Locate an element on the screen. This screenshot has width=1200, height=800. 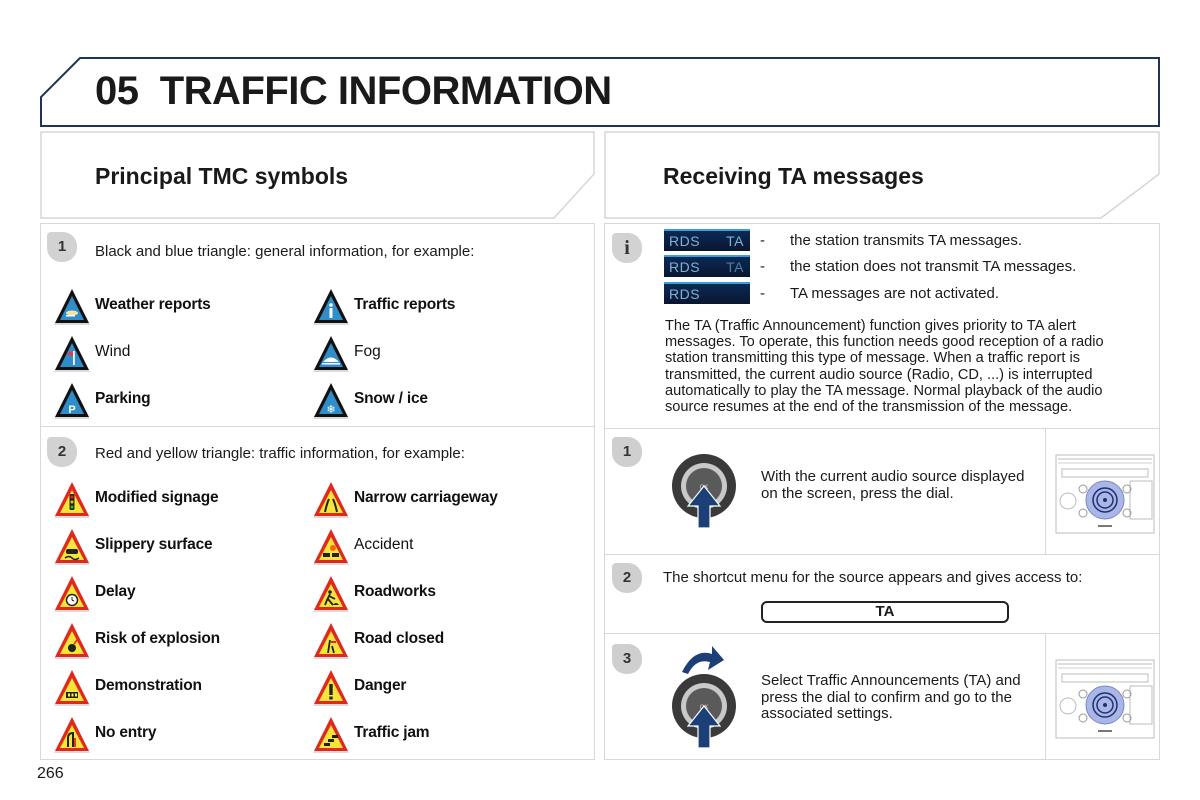
section-header-tmc-symbols: Principal TMC symbols is located at coordinates (317, 175).